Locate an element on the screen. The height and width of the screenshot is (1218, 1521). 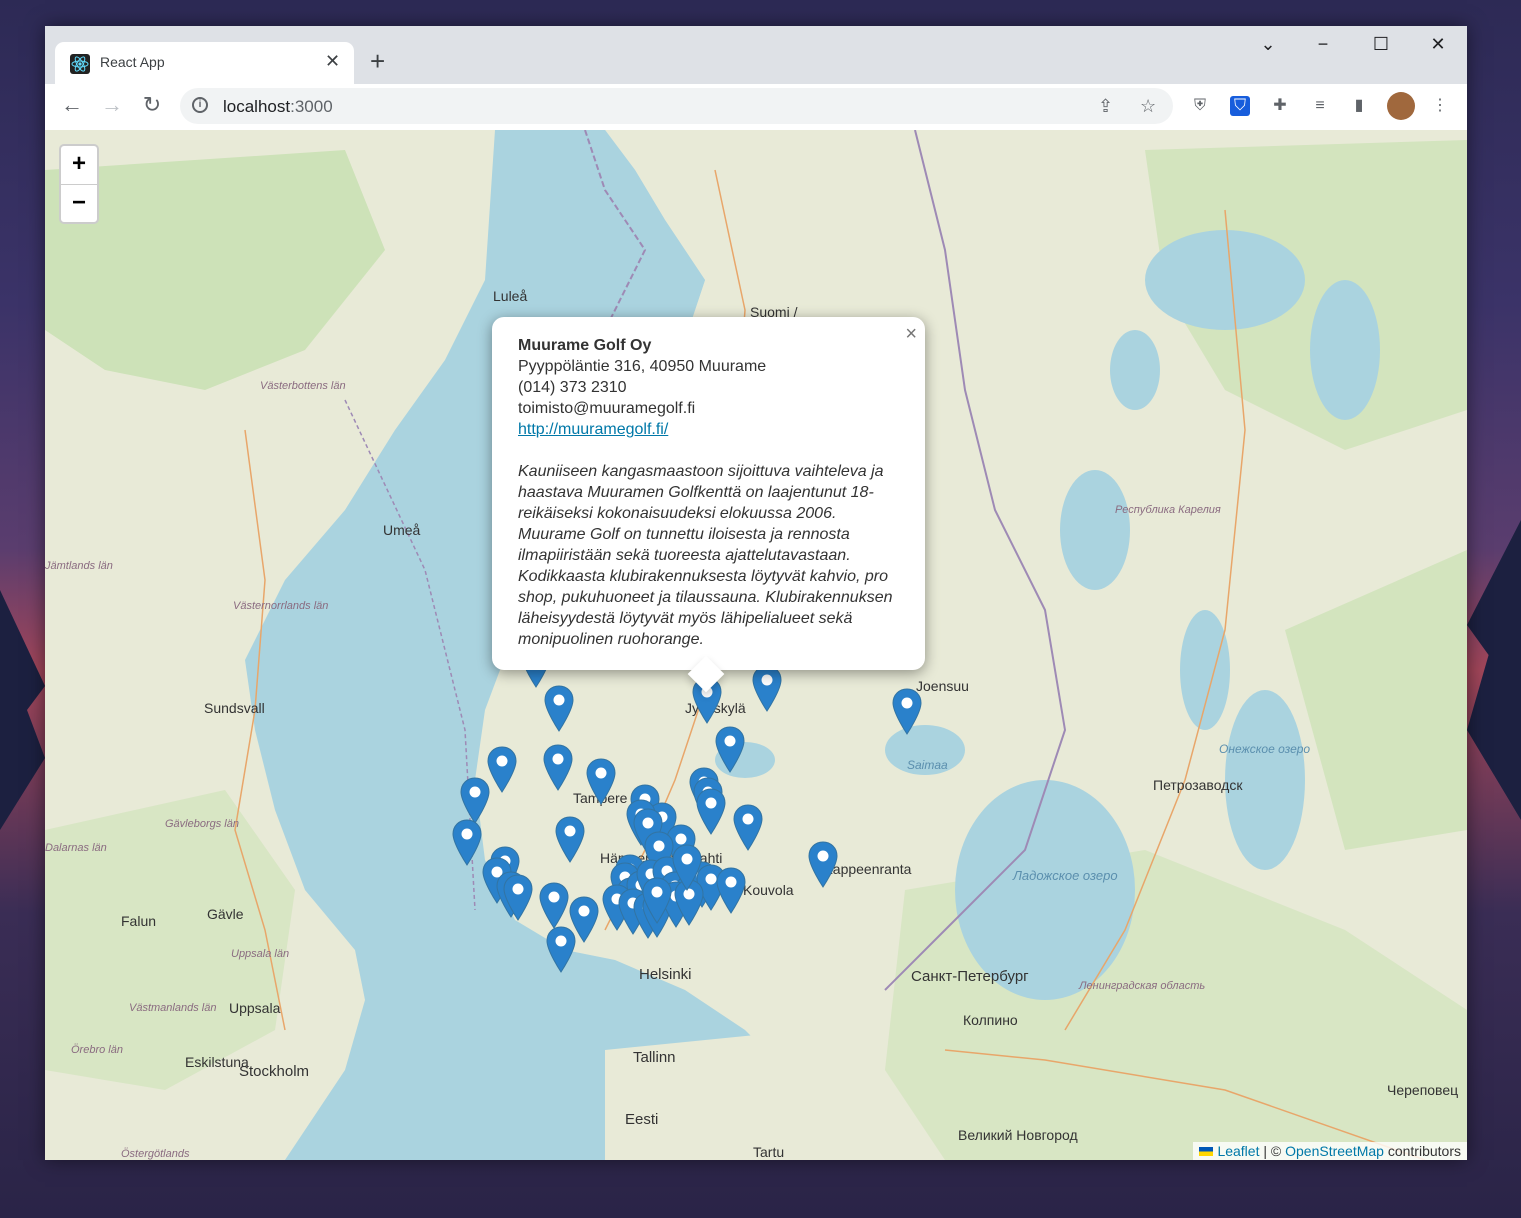
maximize-button: ☐ is located at coordinates (1381, 44).